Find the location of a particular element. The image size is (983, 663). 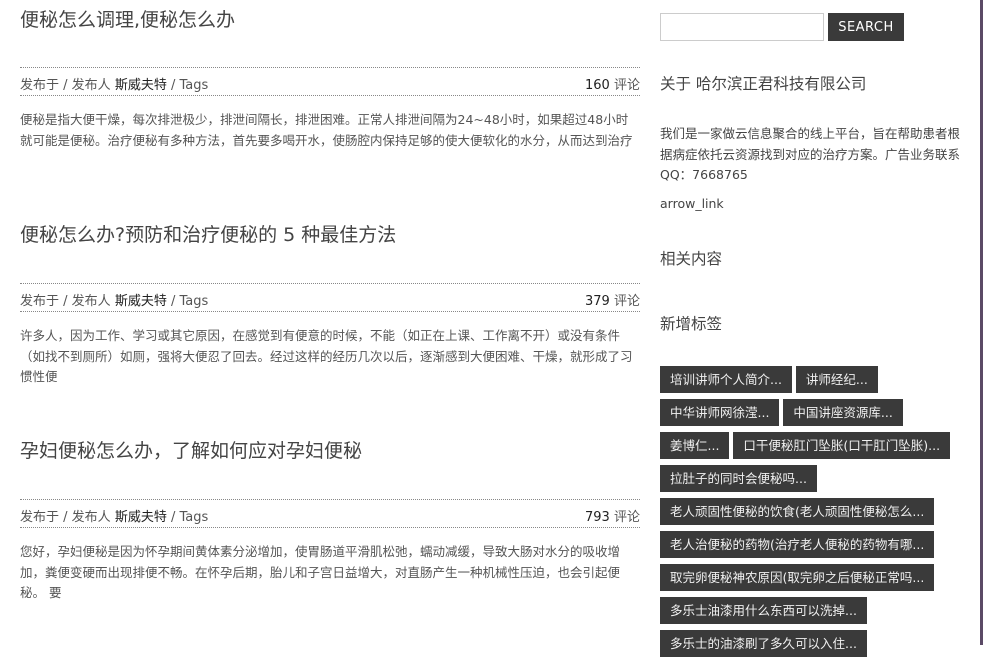

post-3: 孕妇便秘怎么办，了解如何应对孕妇便秘 is located at coordinates (330, 451).